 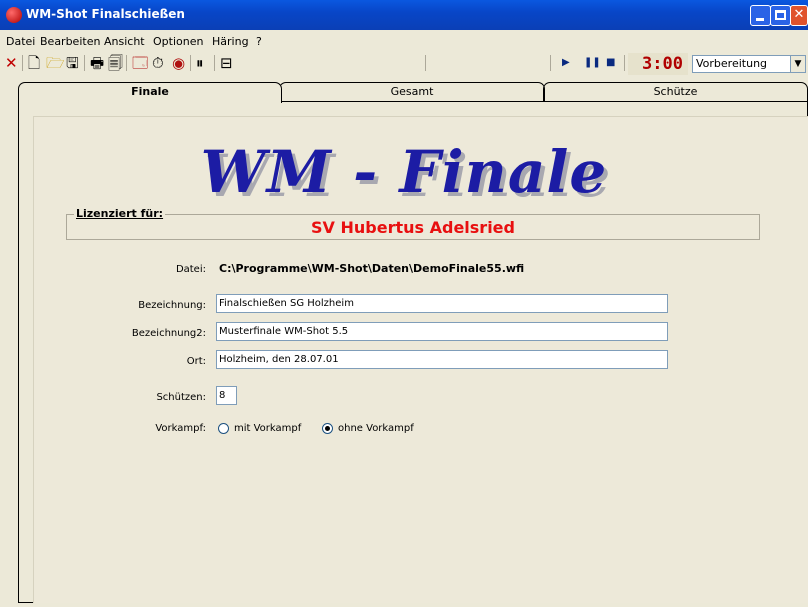 What do you see at coordinates (592, 63) in the screenshot?
I see `pause-icon: ❚❚` at bounding box center [592, 63].